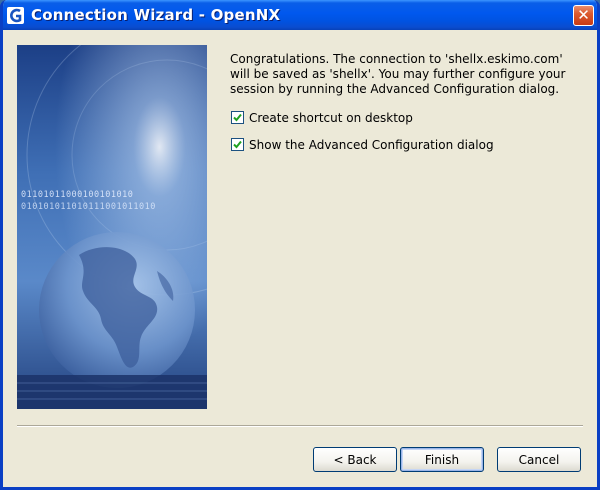 The image size is (600, 490). I want to click on show-advanced-config-option: Show the Advanced Configuration dialog, so click(362, 144).